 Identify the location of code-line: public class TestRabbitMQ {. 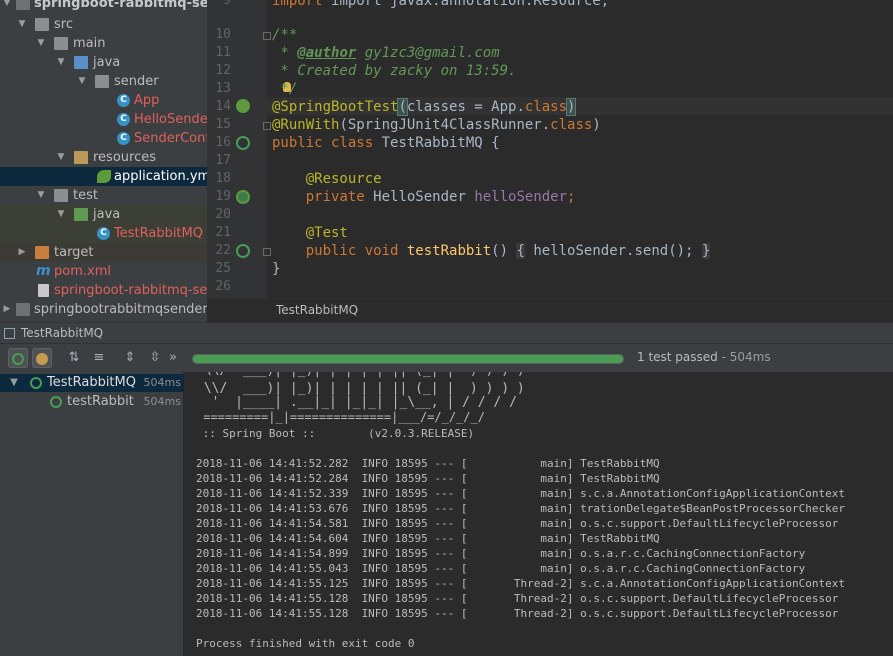
(386, 143).